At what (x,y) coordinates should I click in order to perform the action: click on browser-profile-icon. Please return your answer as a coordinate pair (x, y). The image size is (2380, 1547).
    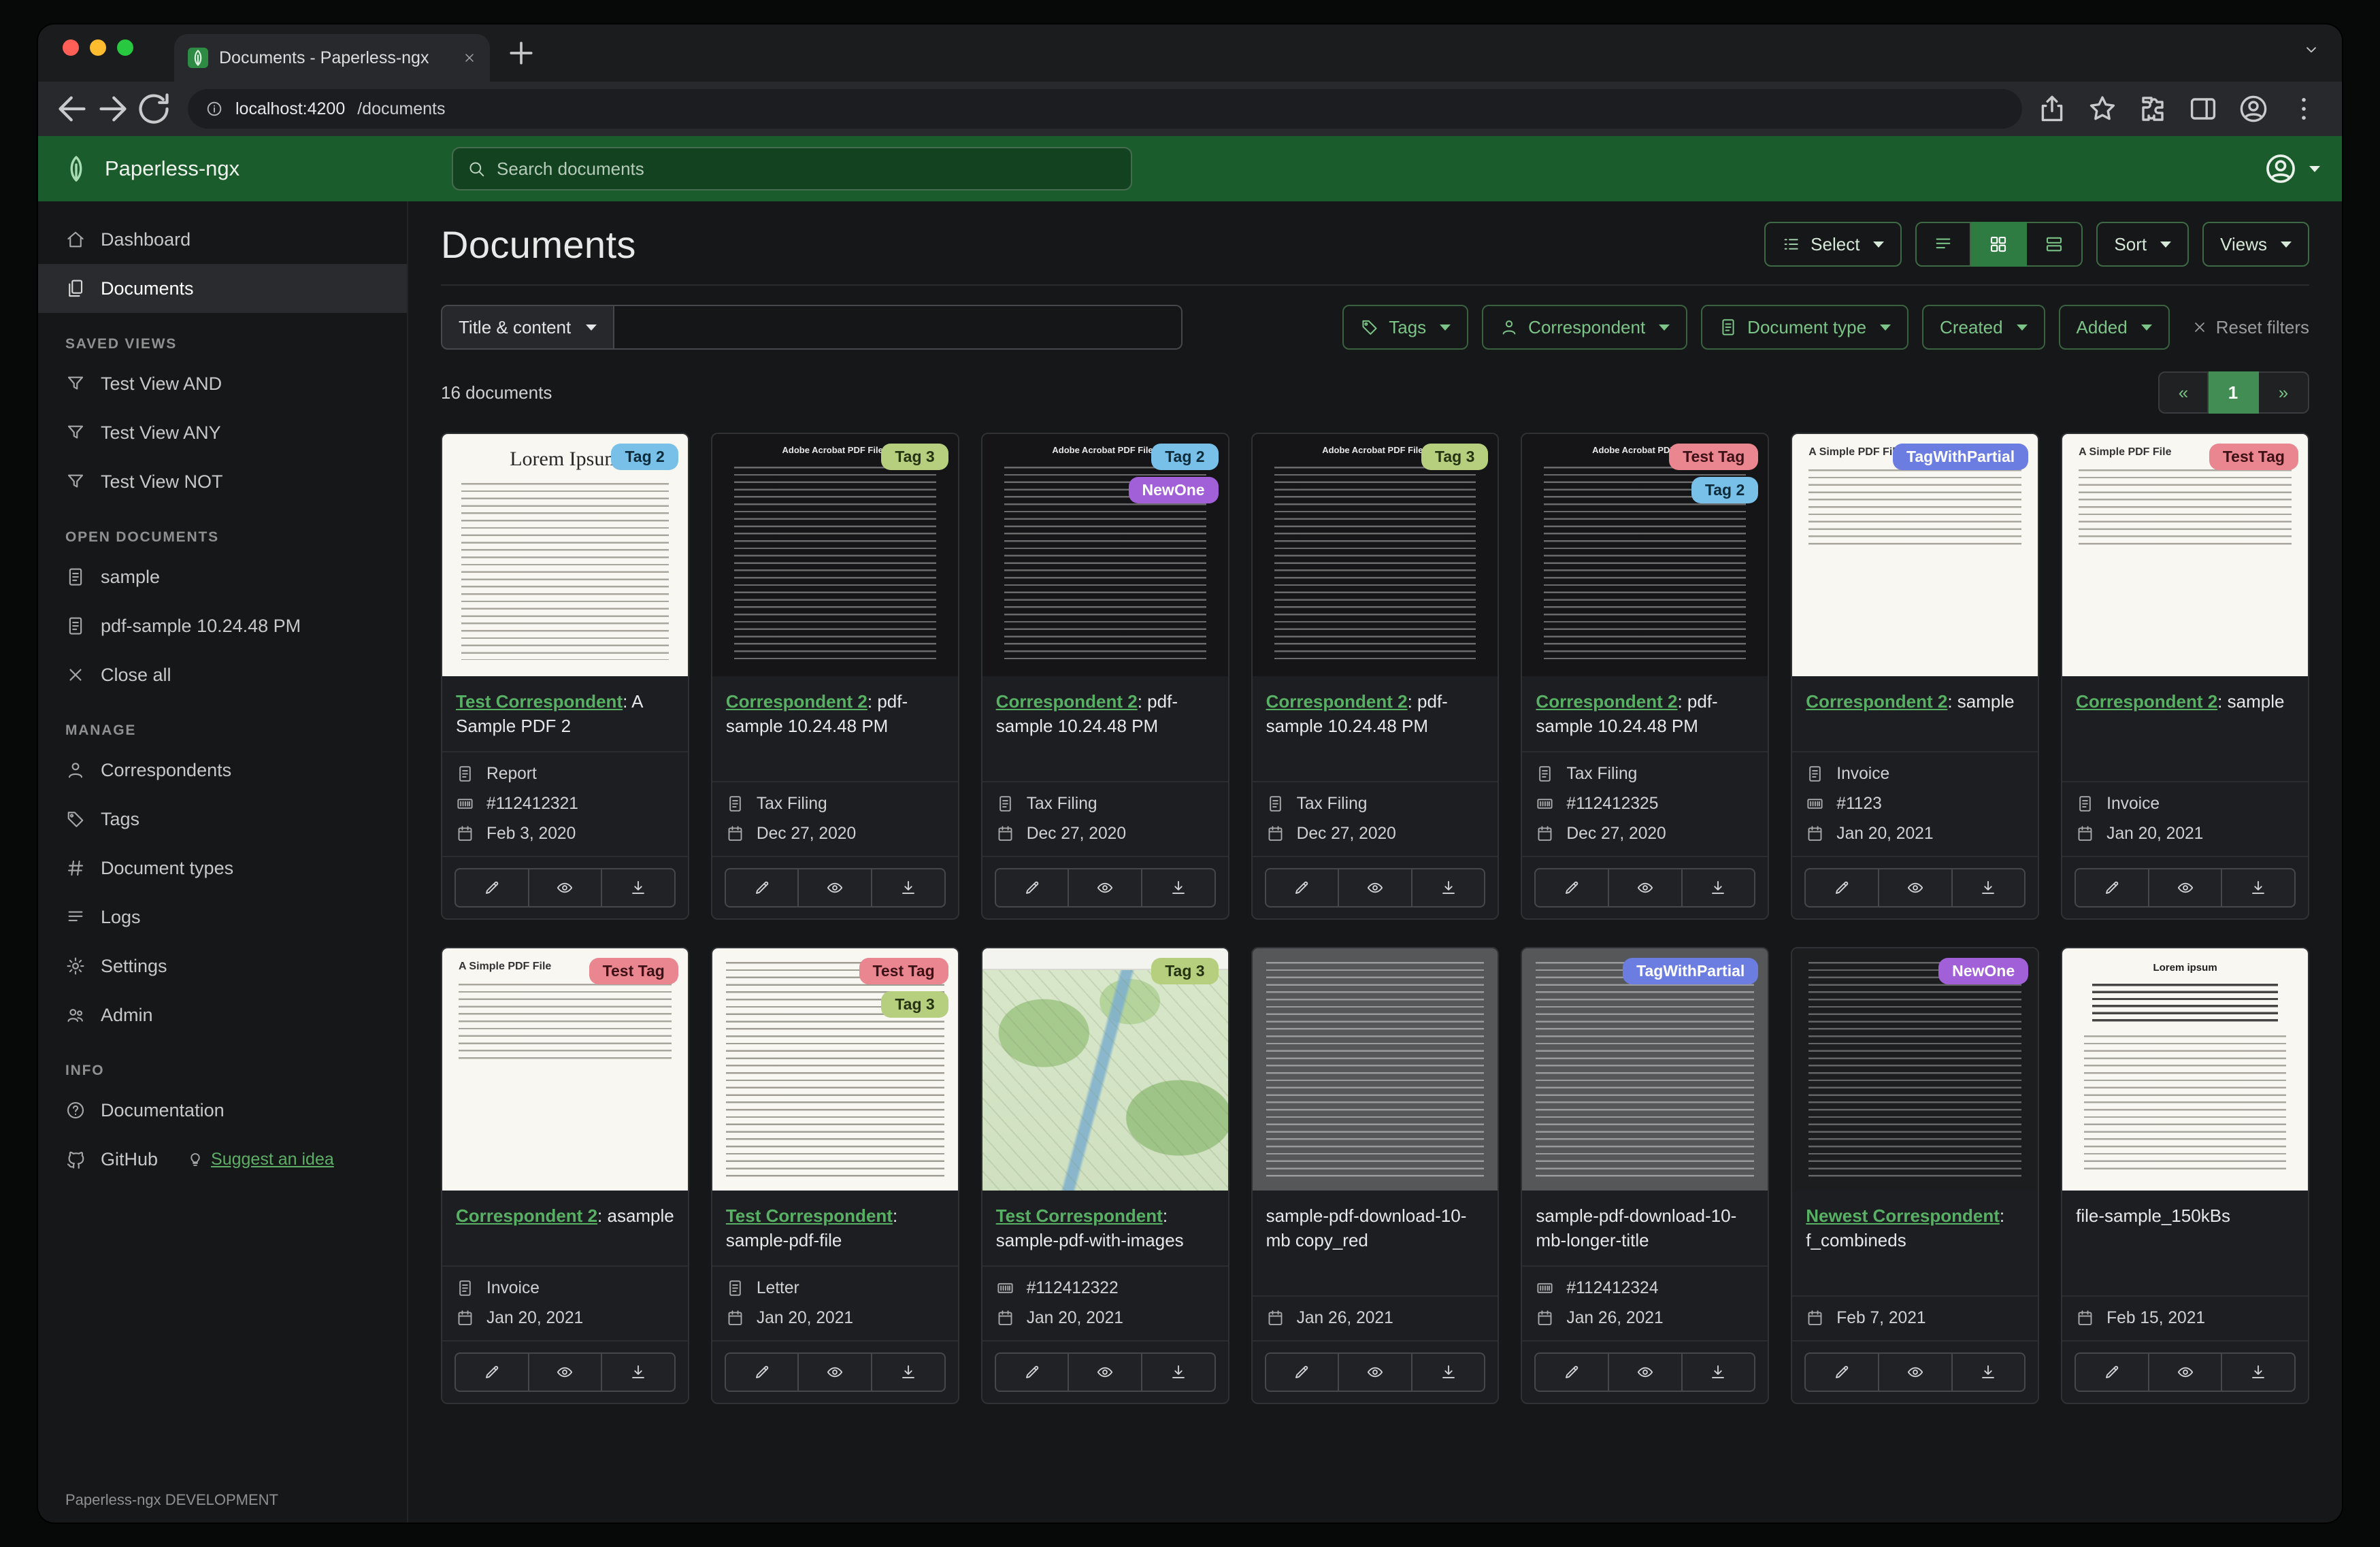
    Looking at the image, I should click on (2253, 109).